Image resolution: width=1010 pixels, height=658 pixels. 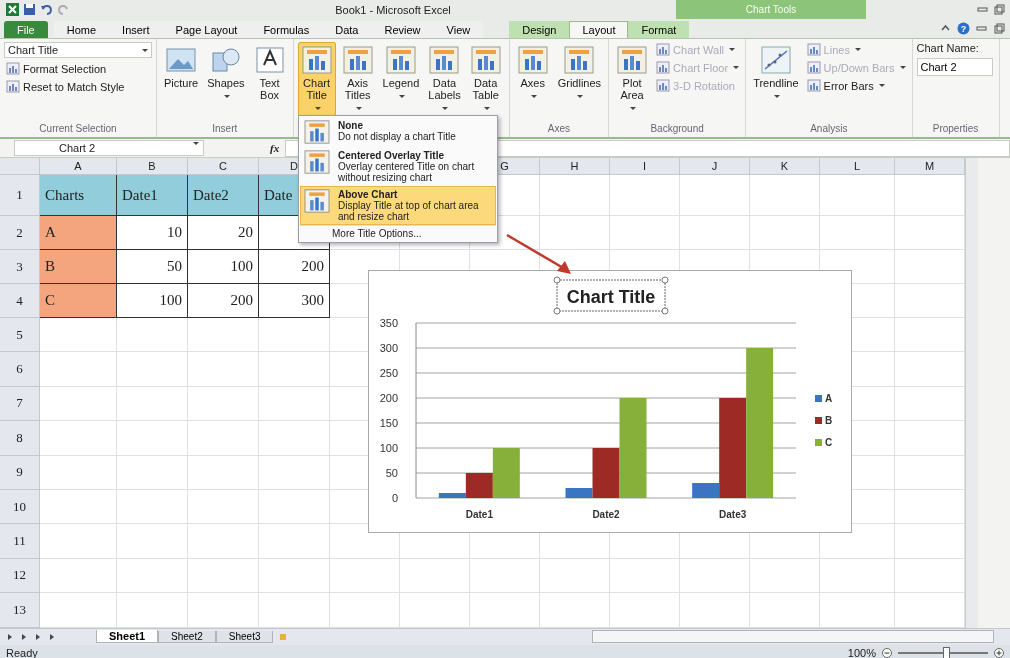 I want to click on ribbon-button: Chart Title, so click(x=316, y=79).